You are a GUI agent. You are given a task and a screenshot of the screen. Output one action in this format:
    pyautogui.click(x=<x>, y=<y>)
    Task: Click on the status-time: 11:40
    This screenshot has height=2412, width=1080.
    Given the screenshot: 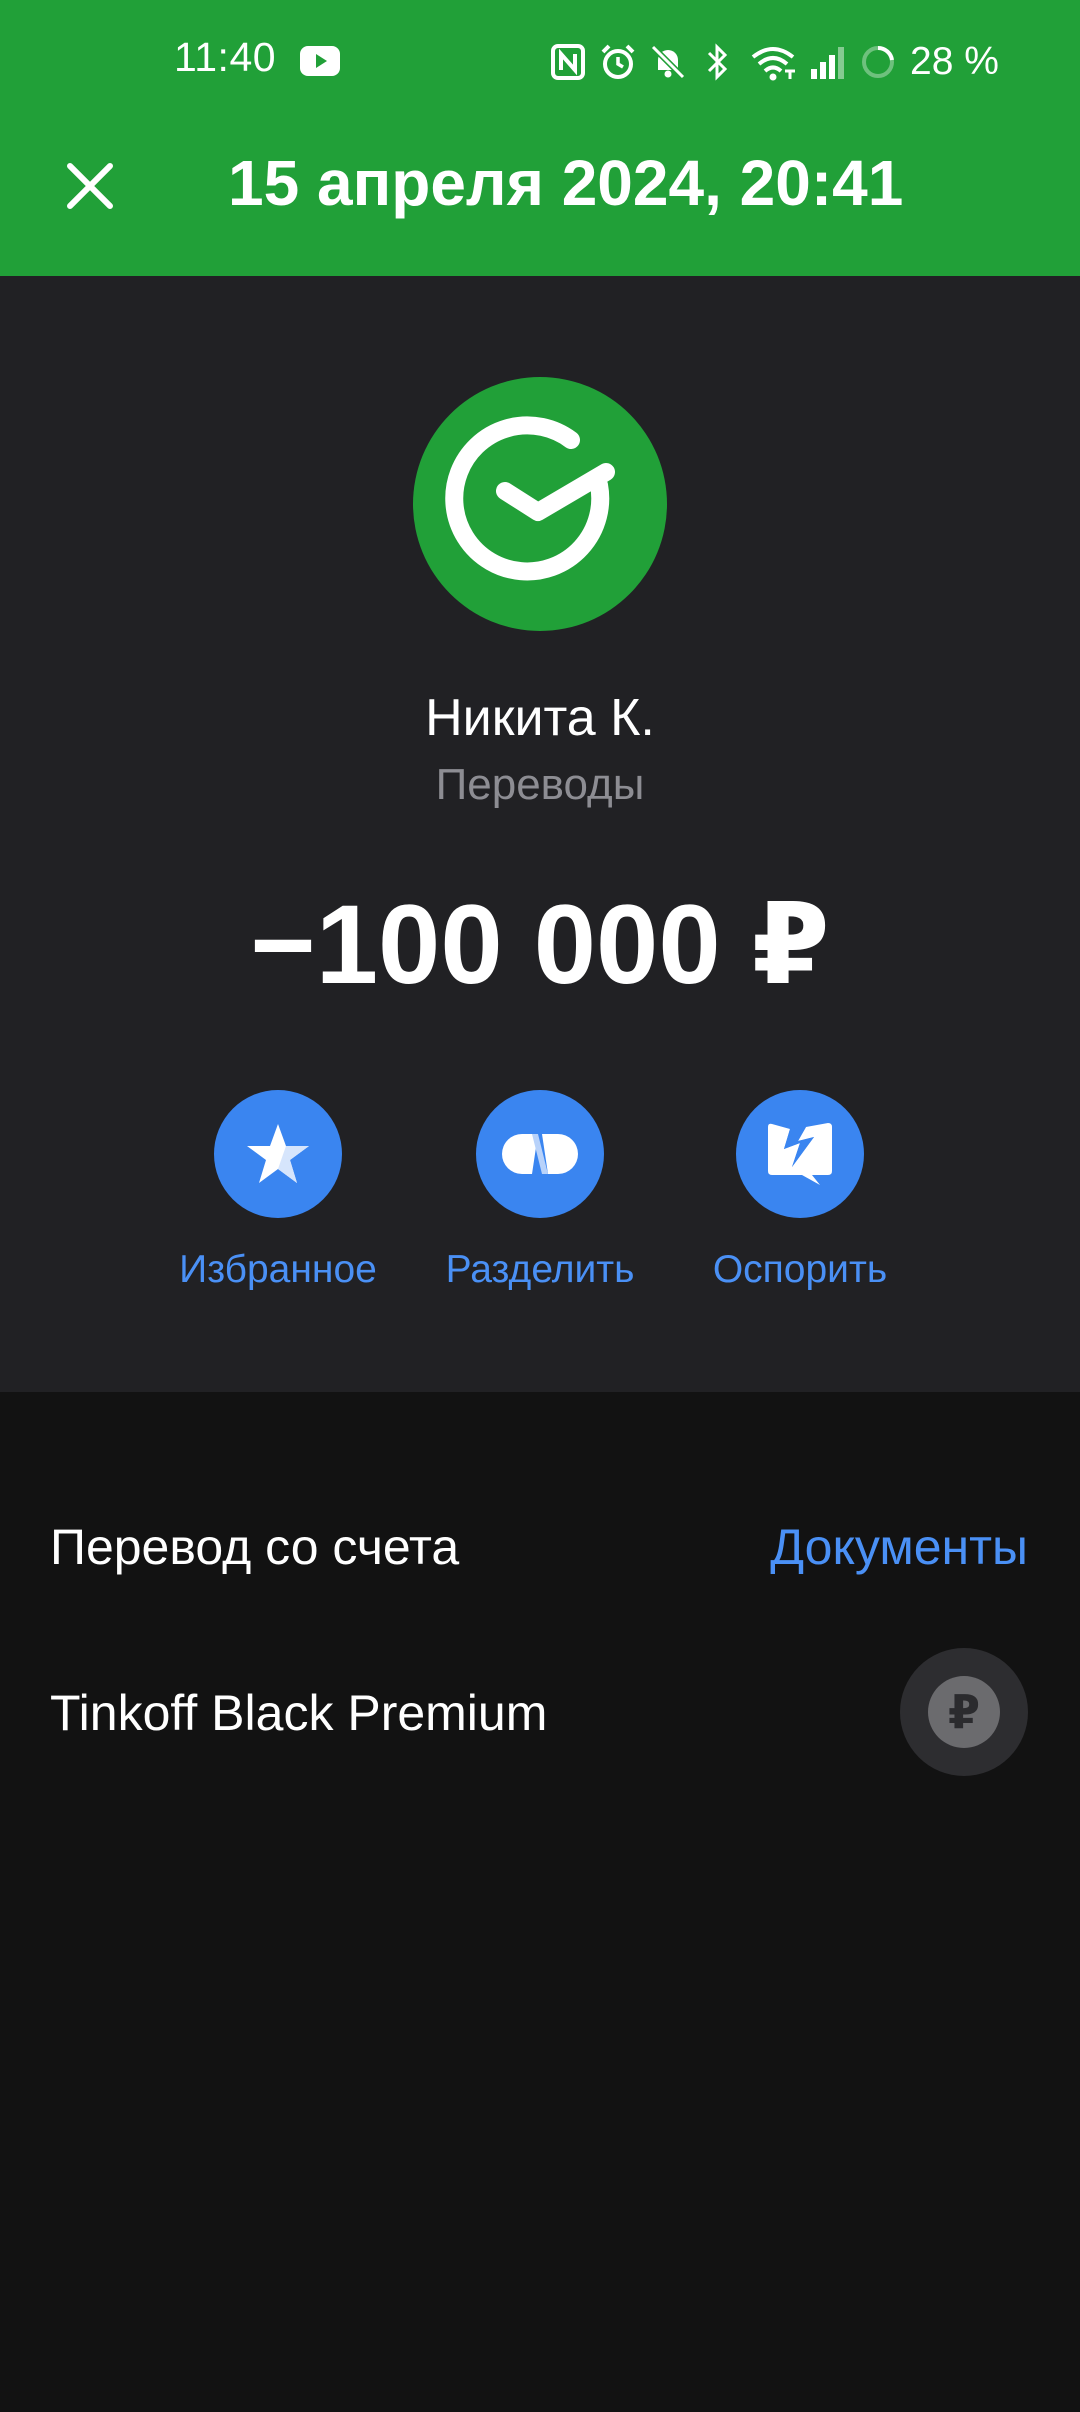 What is the action you would take?
    pyautogui.click(x=225, y=57)
    